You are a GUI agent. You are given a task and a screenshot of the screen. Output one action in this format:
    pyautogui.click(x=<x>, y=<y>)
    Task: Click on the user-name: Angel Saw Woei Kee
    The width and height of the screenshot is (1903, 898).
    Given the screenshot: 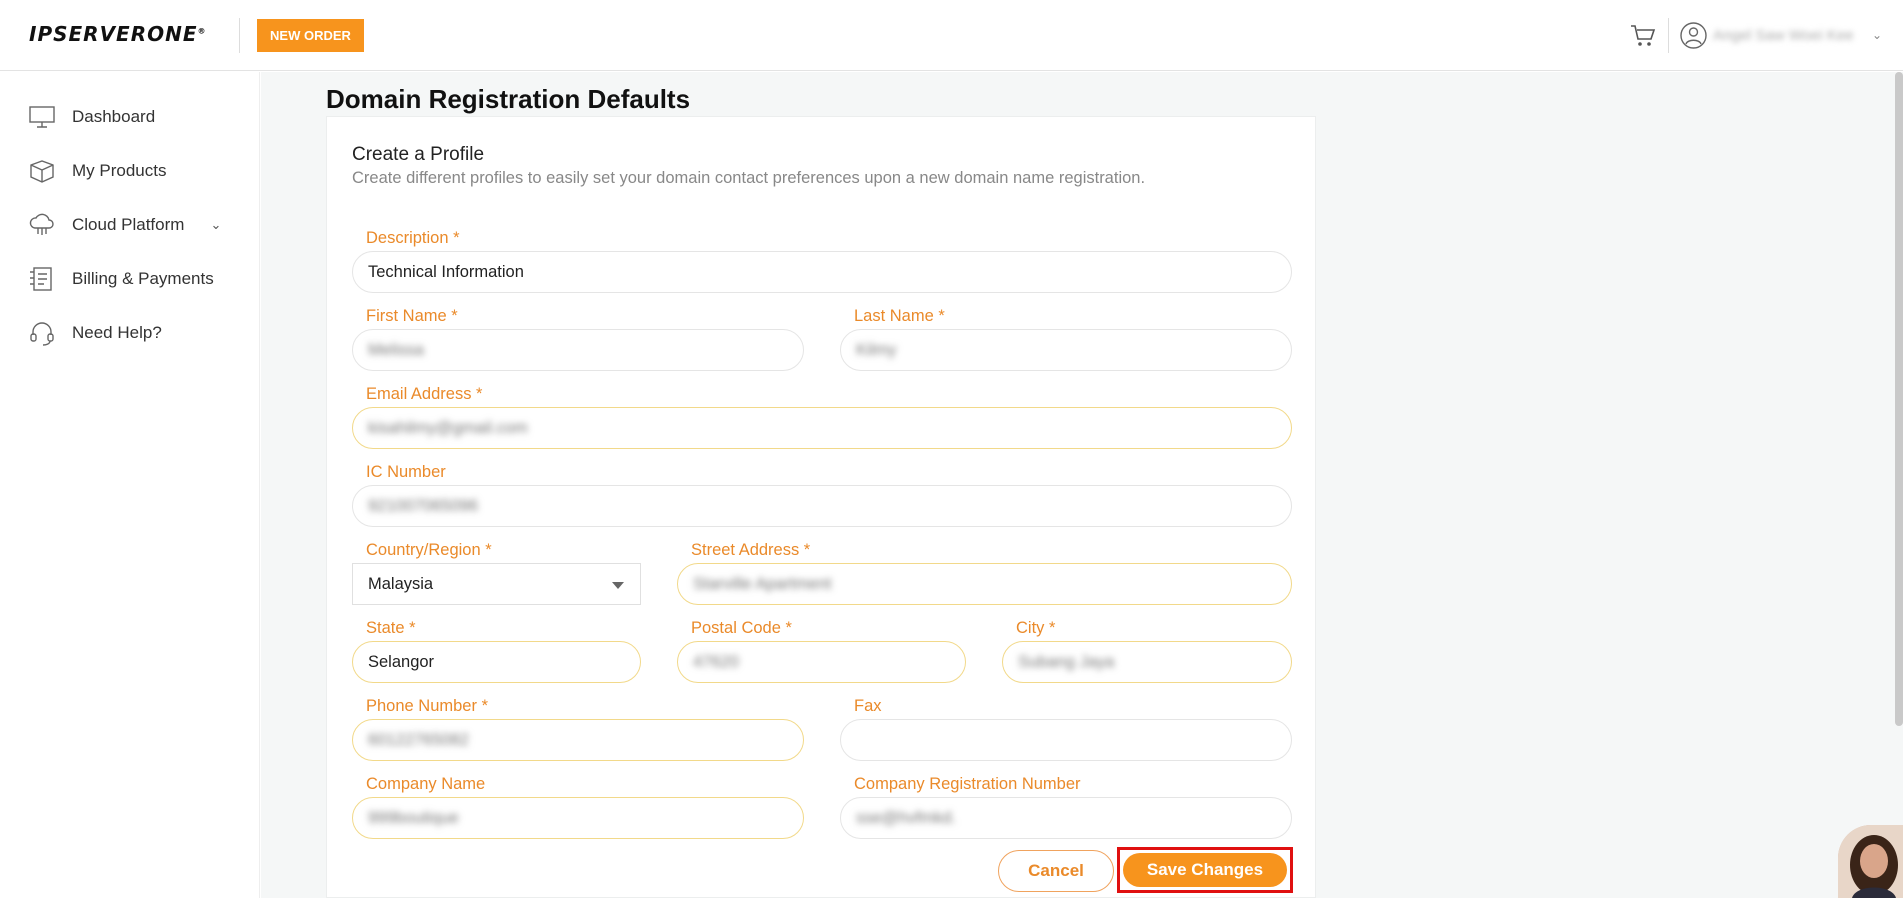 What is the action you would take?
    pyautogui.click(x=1783, y=35)
    